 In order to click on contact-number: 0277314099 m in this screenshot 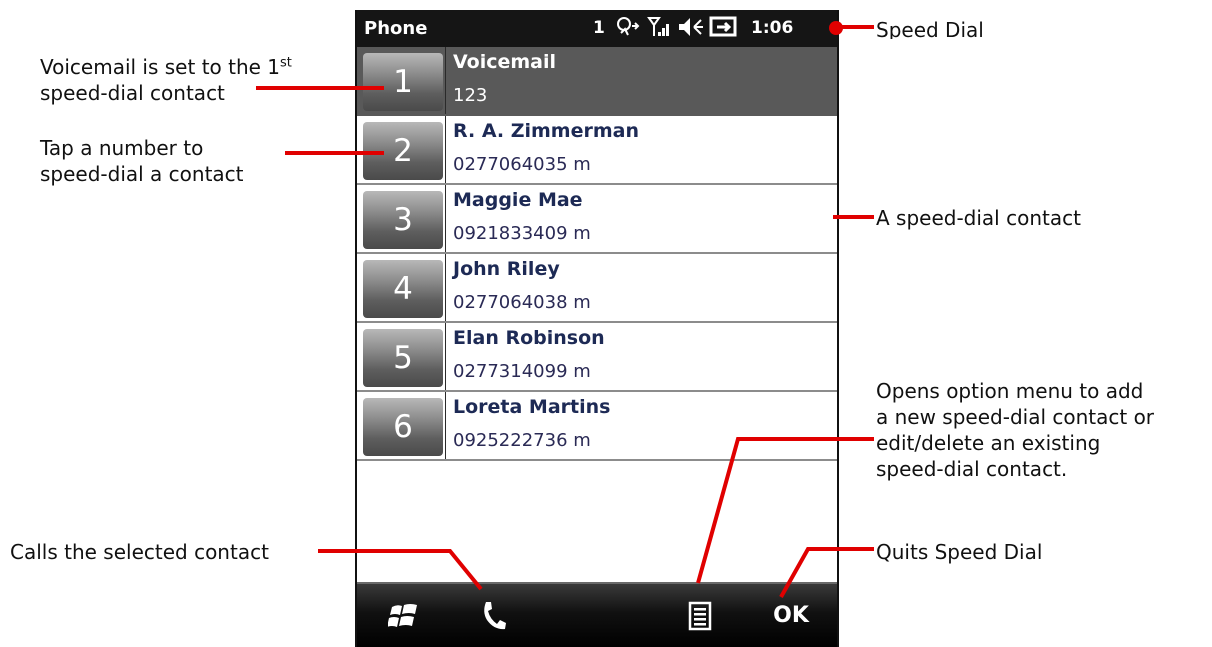, I will do `click(522, 371)`.